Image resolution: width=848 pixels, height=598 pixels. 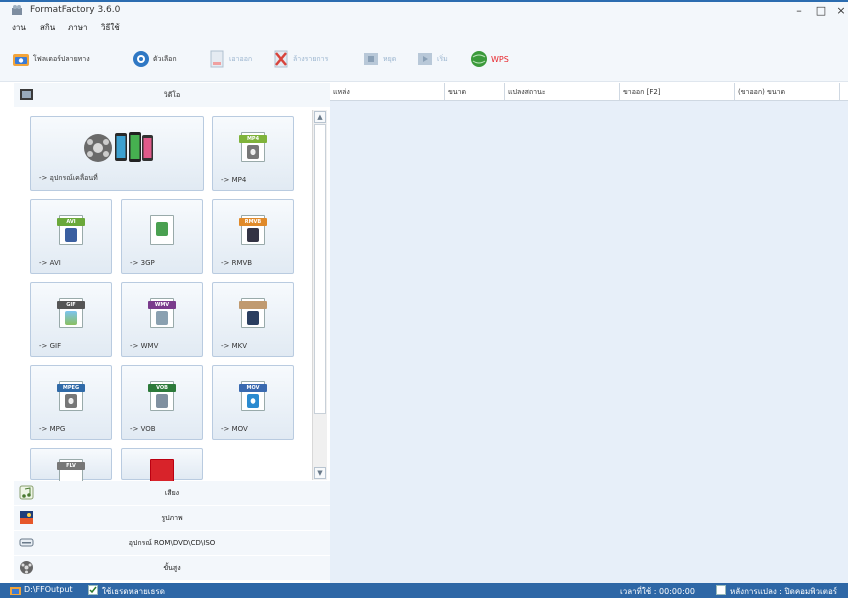 What do you see at coordinates (320, 269) in the screenshot?
I see `scroll-thumb` at bounding box center [320, 269].